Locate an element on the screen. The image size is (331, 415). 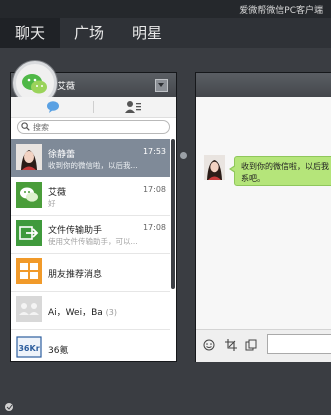
list-item: 艾薇 好 17:08 is located at coordinates (90, 196).